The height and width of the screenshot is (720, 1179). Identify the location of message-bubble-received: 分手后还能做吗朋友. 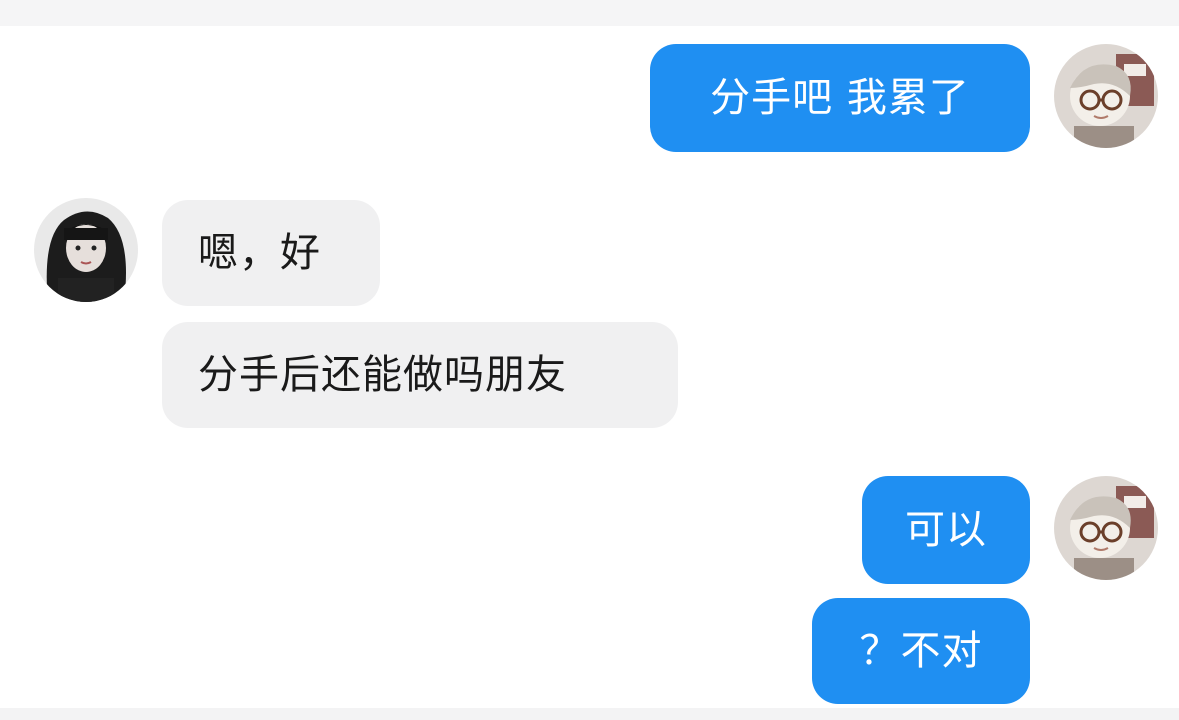
(420, 375).